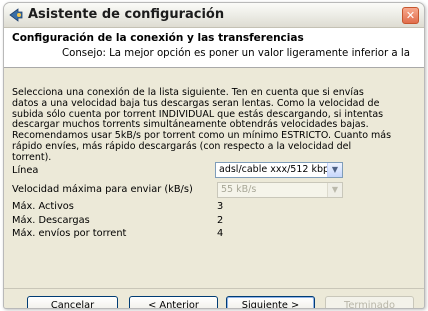 This screenshot has width=428, height=311. I want to click on max-downloads-value: 2, so click(220, 220).